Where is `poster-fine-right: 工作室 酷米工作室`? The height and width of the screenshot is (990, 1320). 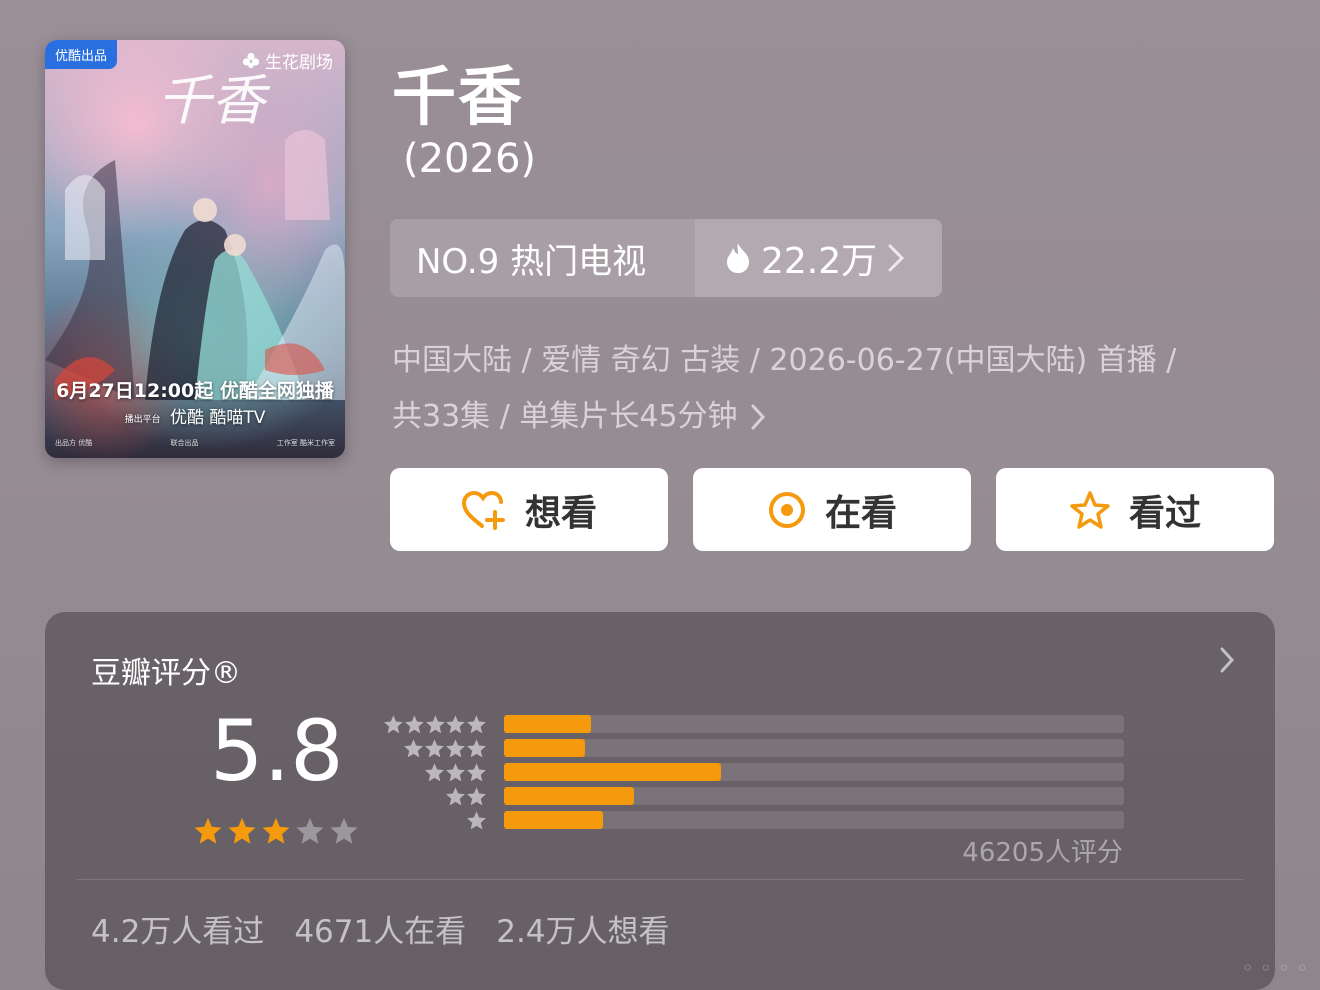
poster-fine-right: 工作室 酷米工作室 is located at coordinates (305, 443).